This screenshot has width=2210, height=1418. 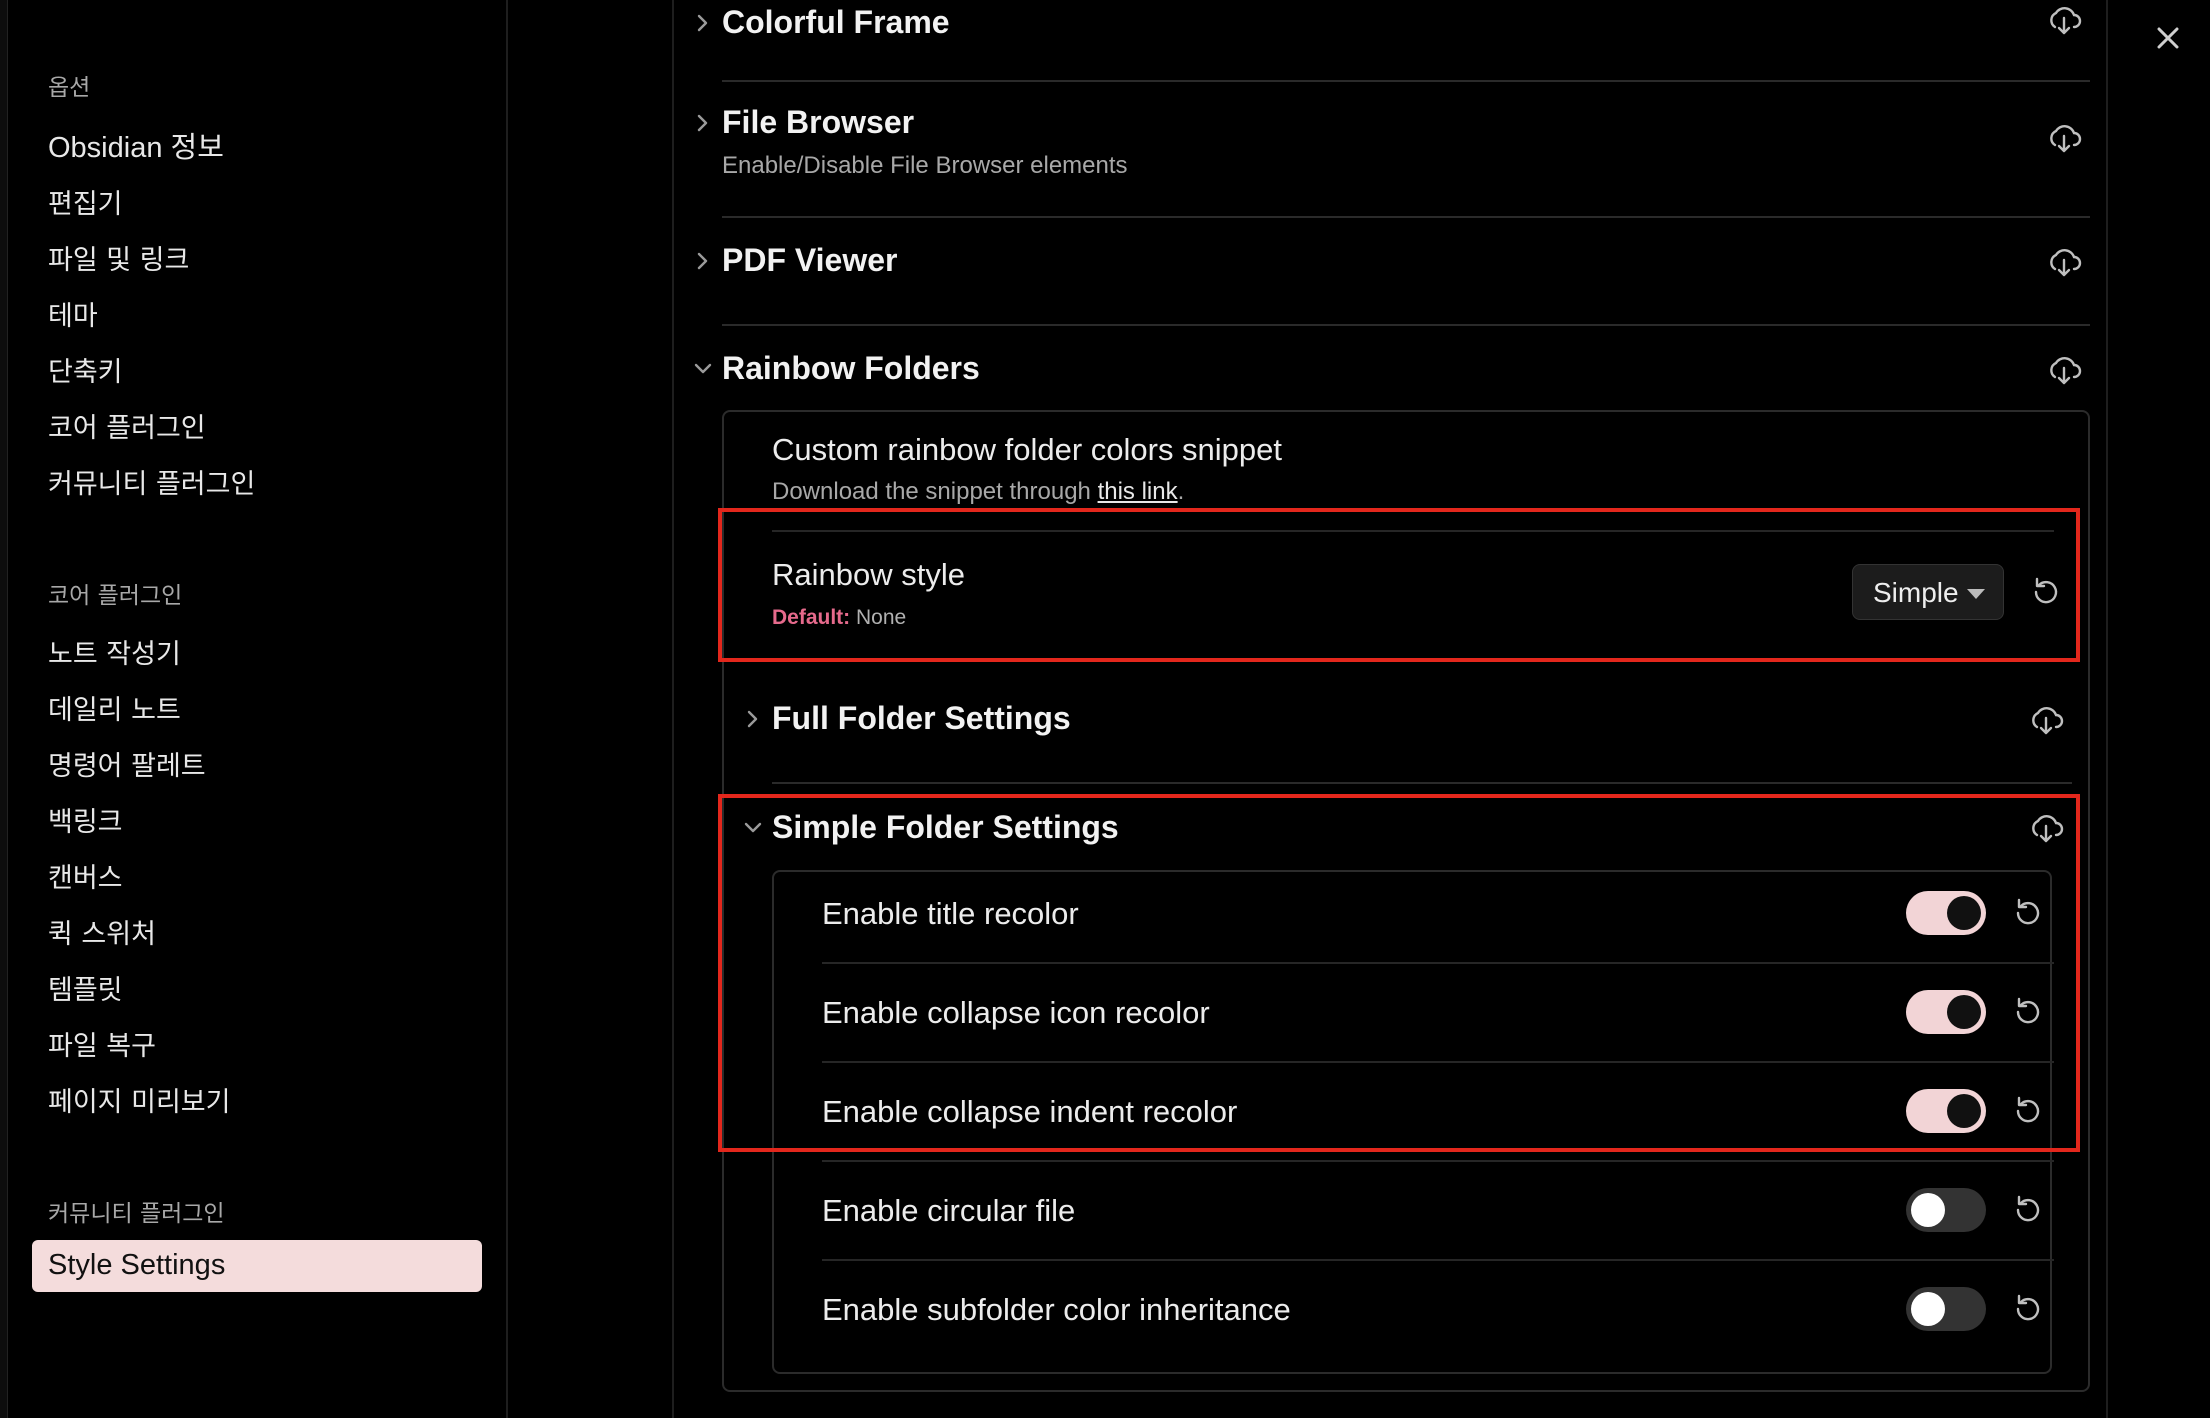 What do you see at coordinates (102, 1043) in the screenshot?
I see `sidebar-item-file-recovery: 파일 복구` at bounding box center [102, 1043].